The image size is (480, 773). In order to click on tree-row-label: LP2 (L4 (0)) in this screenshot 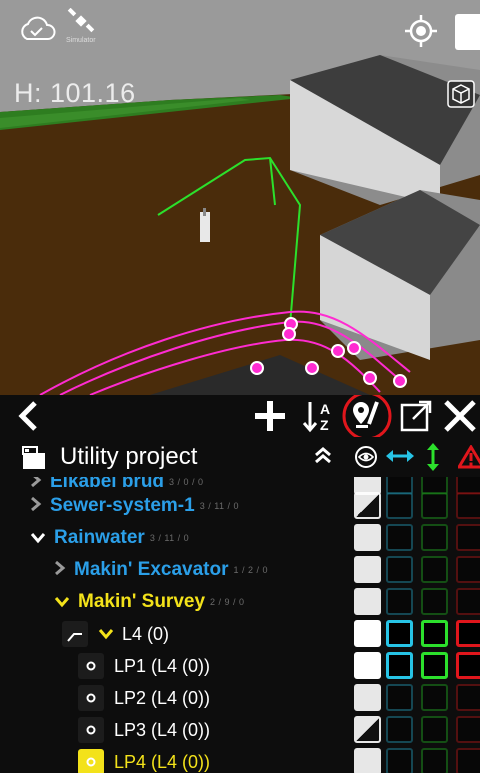, I will do `click(162, 697)`.